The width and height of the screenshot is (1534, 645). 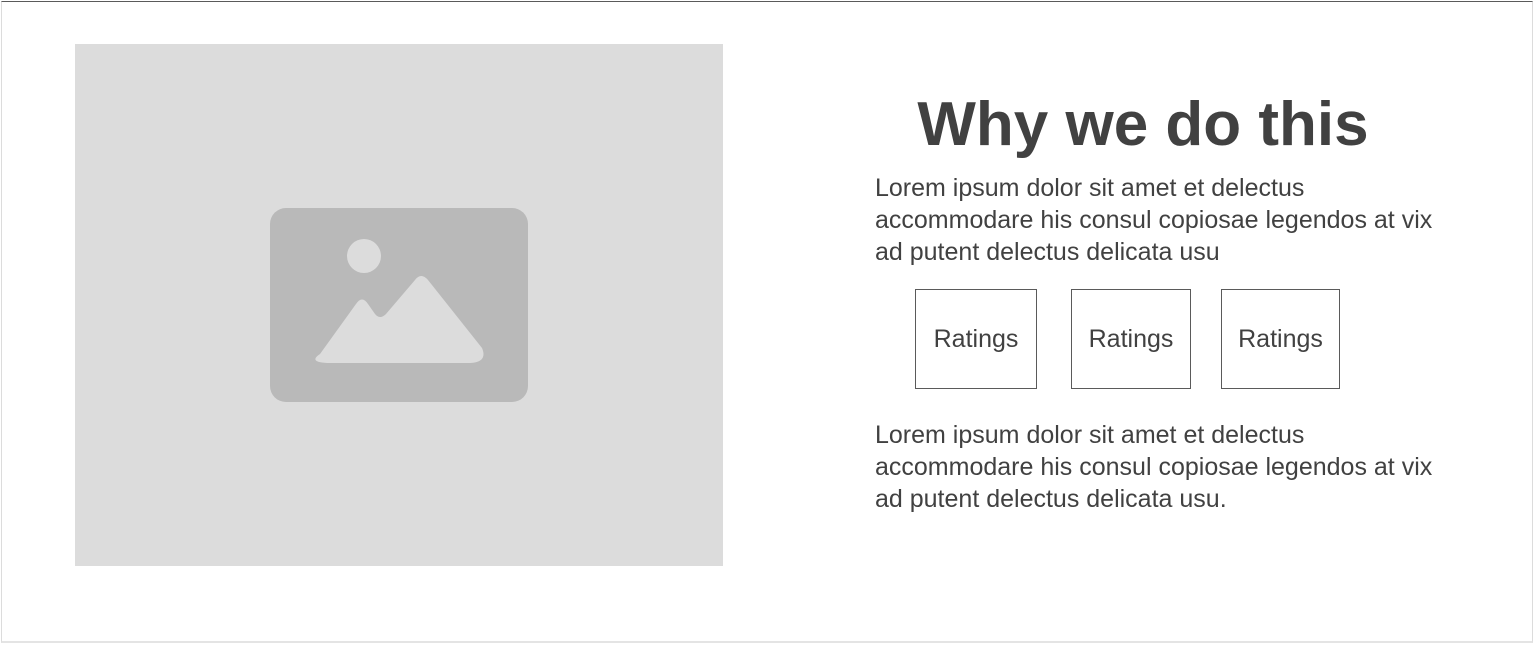 I want to click on ratings-button-3: Ratings, so click(x=1280, y=339).